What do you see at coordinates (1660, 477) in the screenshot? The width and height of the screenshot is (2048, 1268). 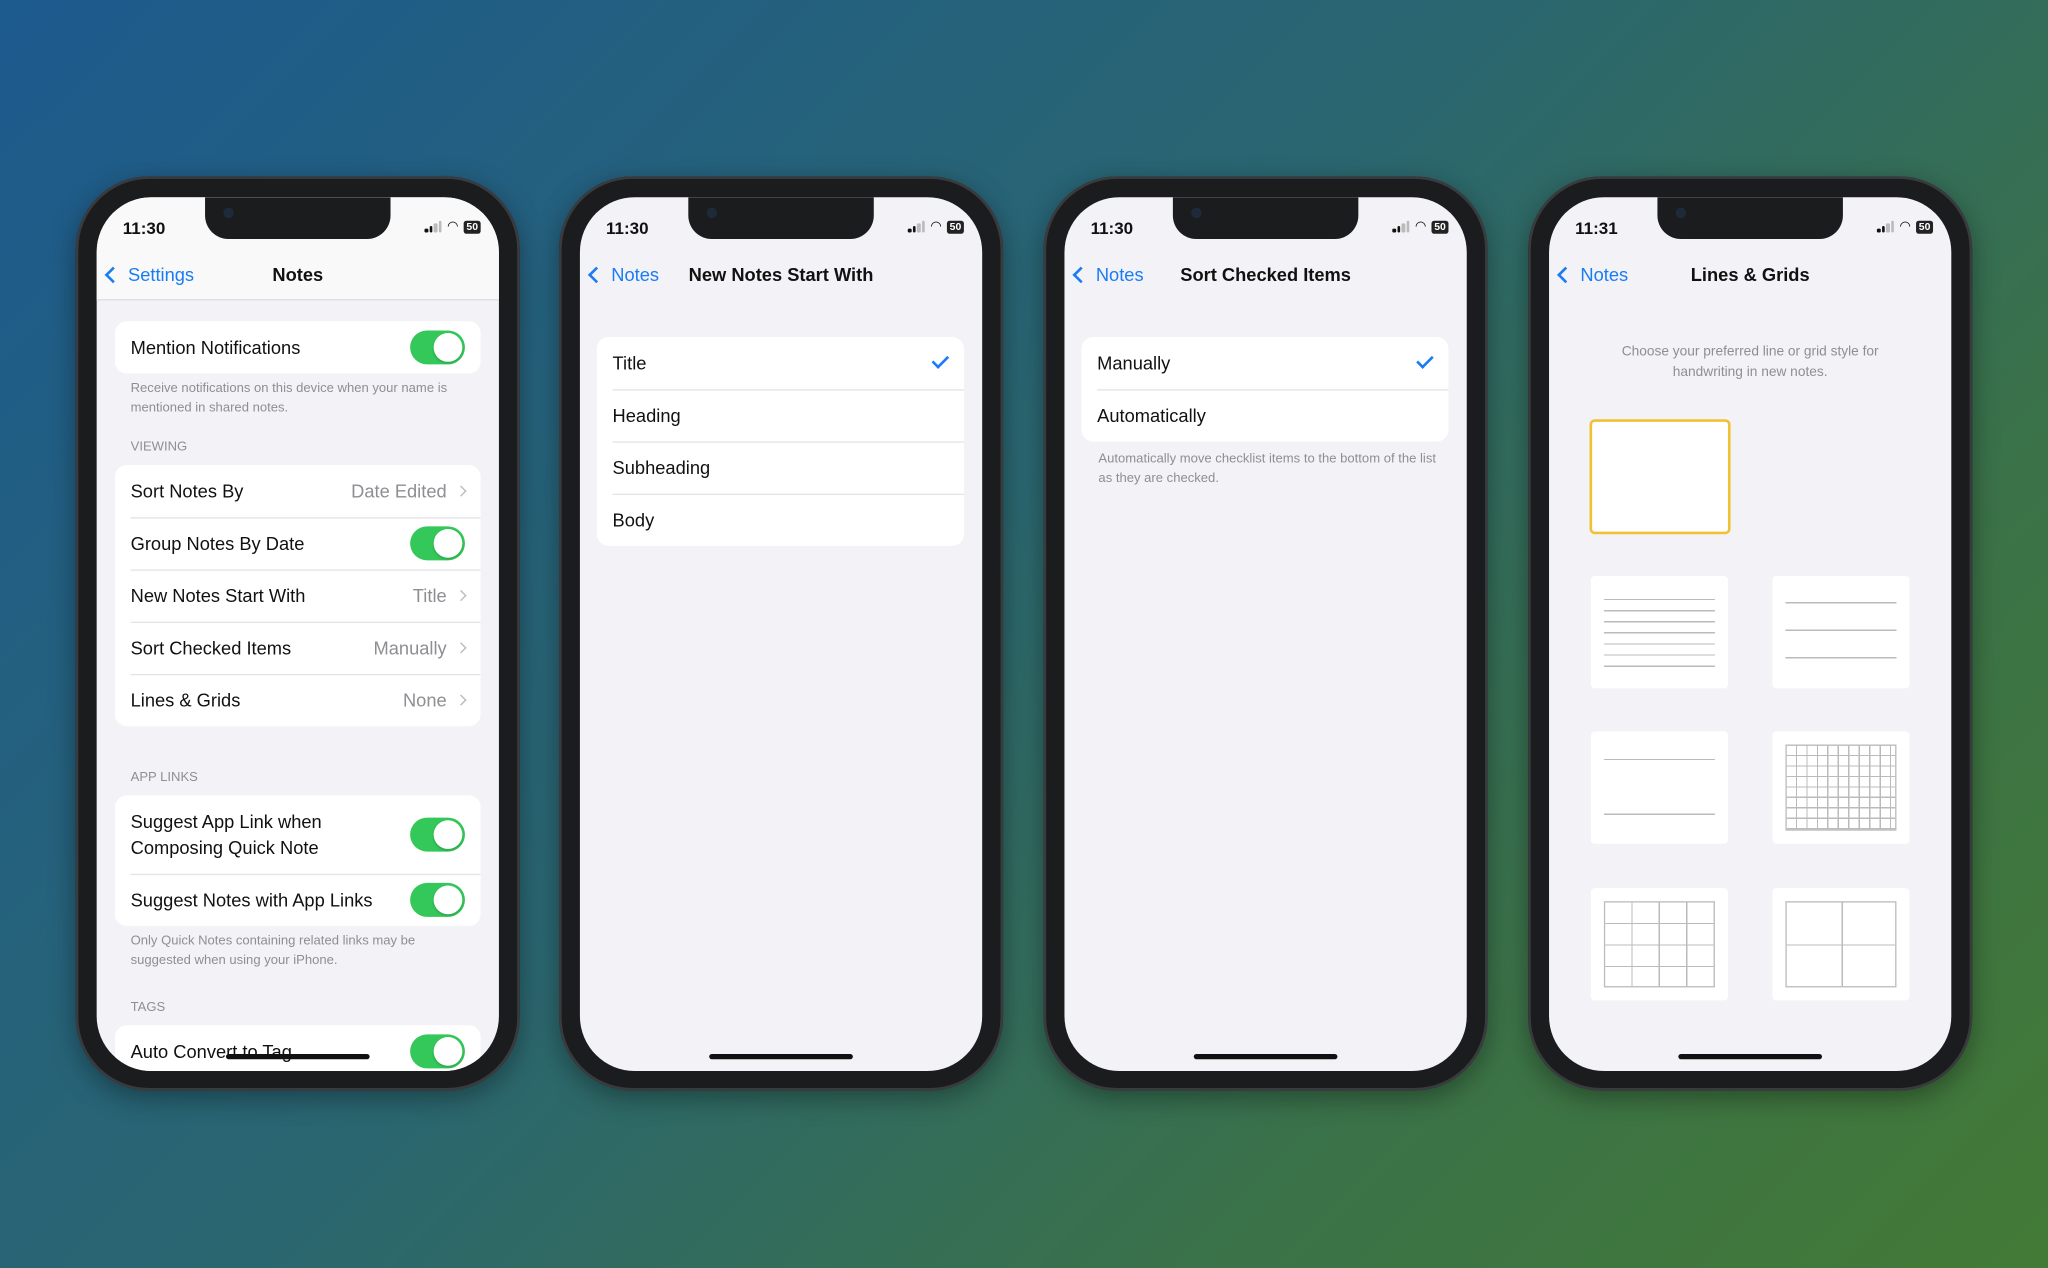 I see `style-none-tile` at bounding box center [1660, 477].